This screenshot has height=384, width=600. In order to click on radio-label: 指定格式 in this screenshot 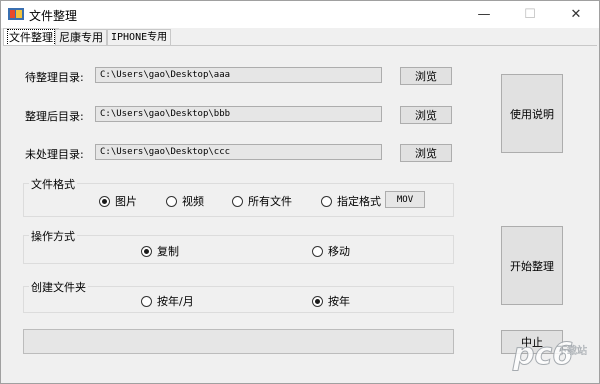, I will do `click(359, 201)`.